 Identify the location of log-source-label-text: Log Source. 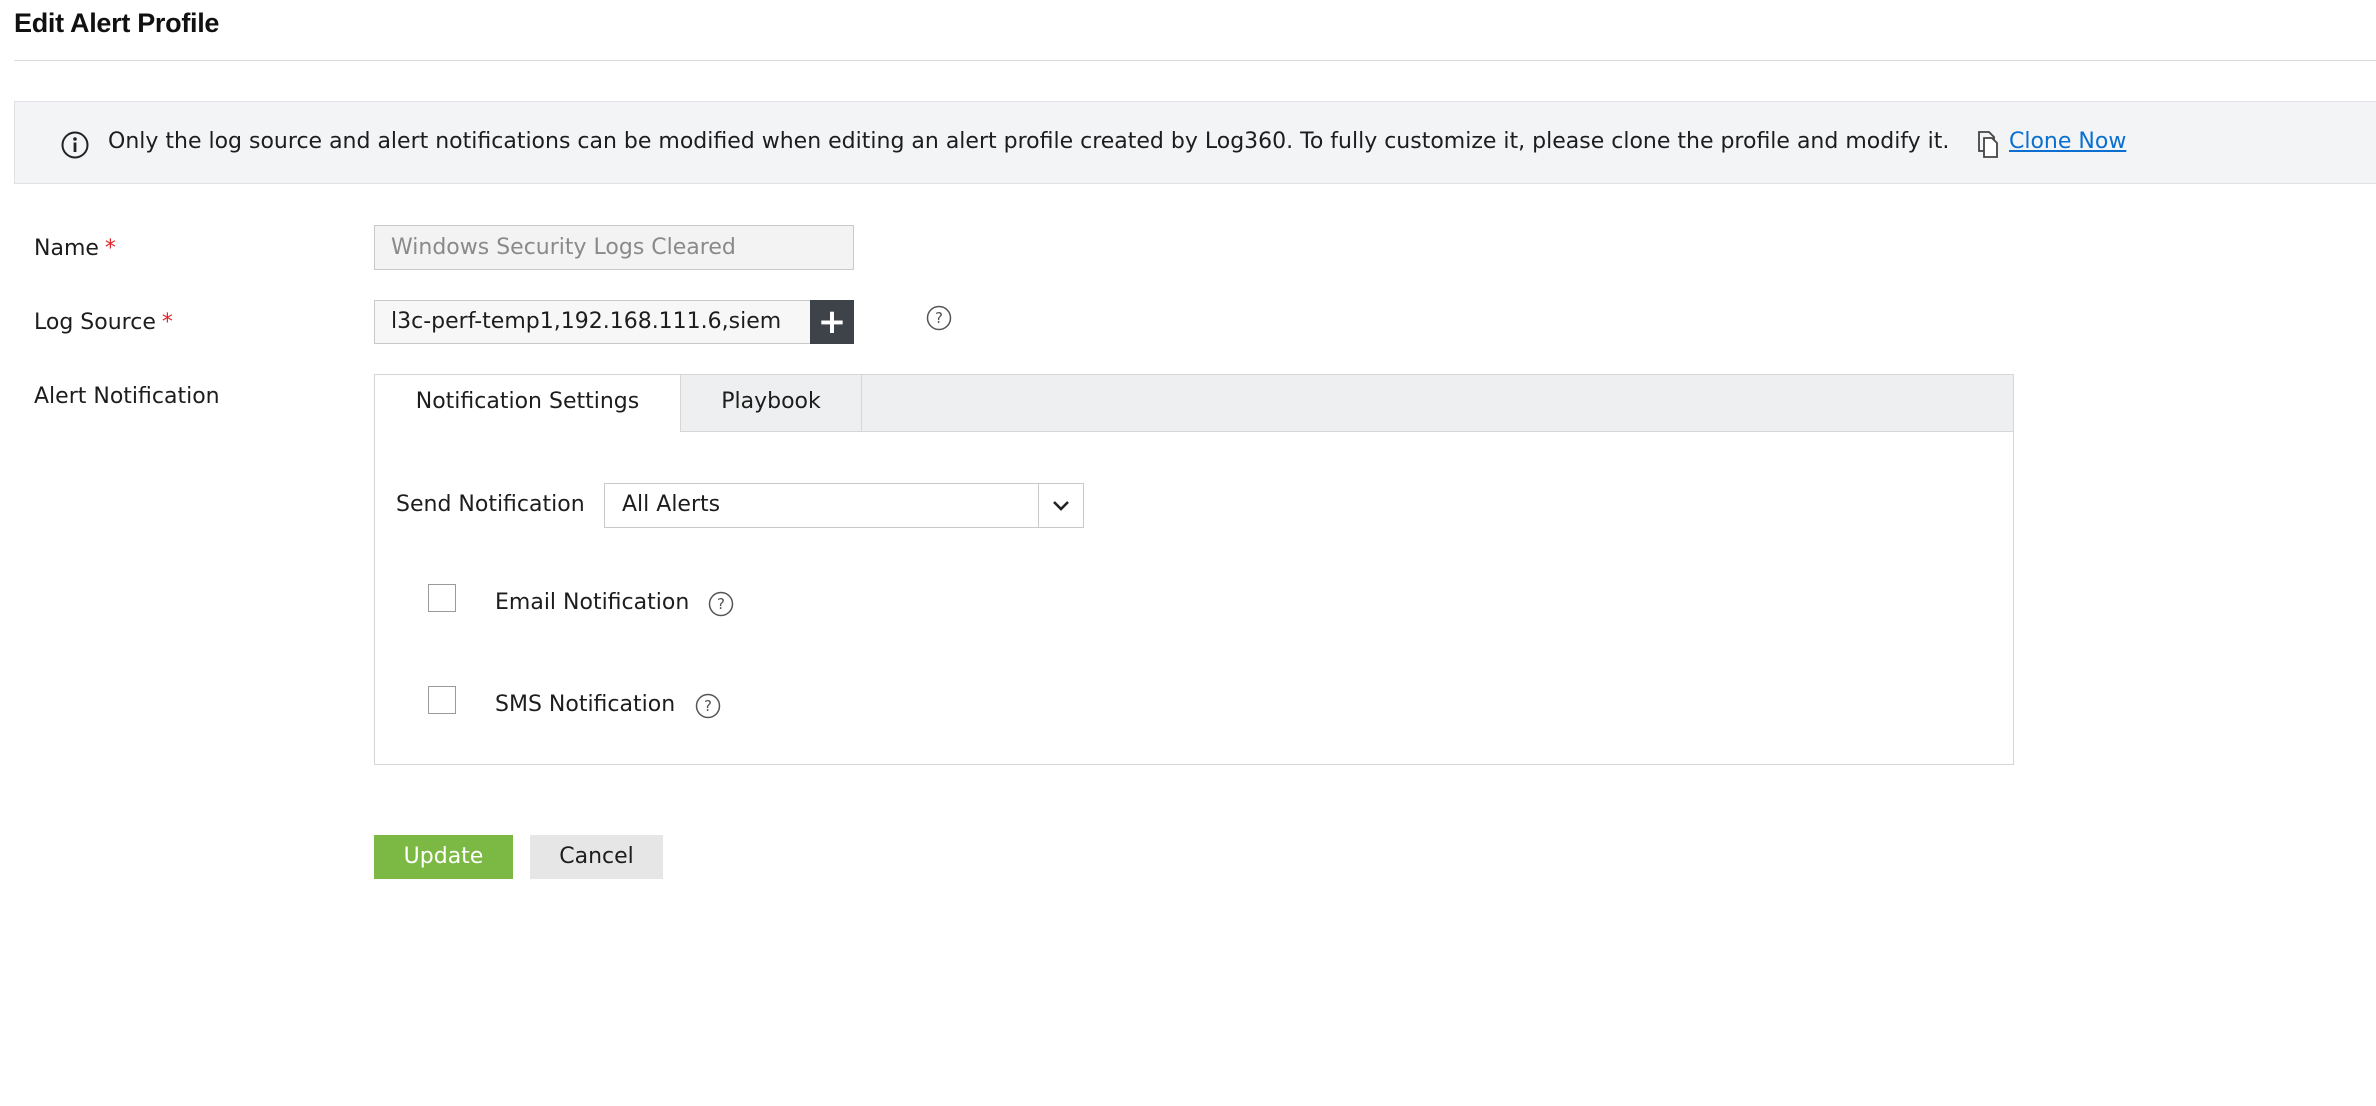
(95, 322).